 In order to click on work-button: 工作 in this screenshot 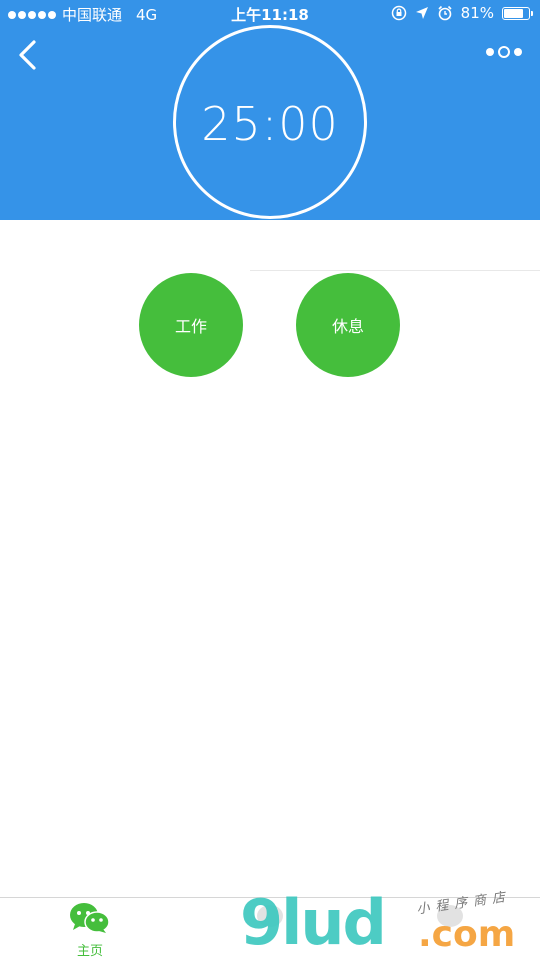, I will do `click(191, 325)`.